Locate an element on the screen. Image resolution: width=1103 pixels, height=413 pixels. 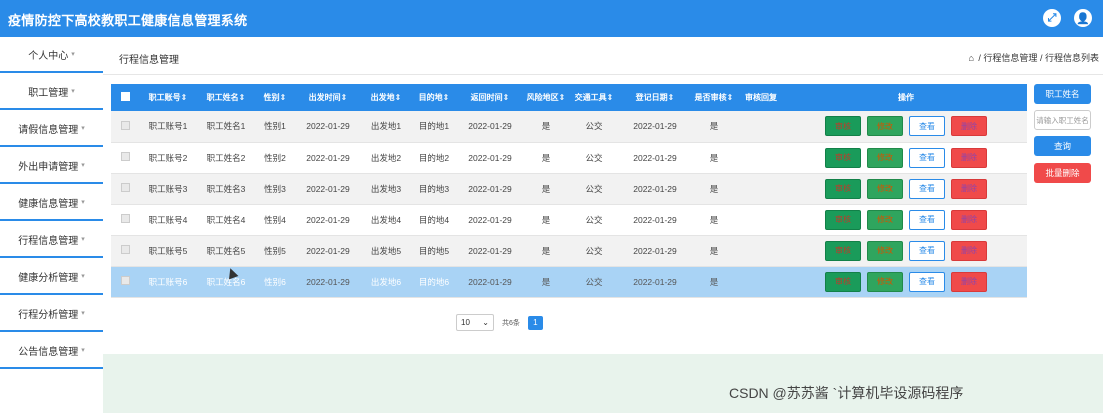
column-header: 风险地区⇕ is located at coordinates (546, 97).